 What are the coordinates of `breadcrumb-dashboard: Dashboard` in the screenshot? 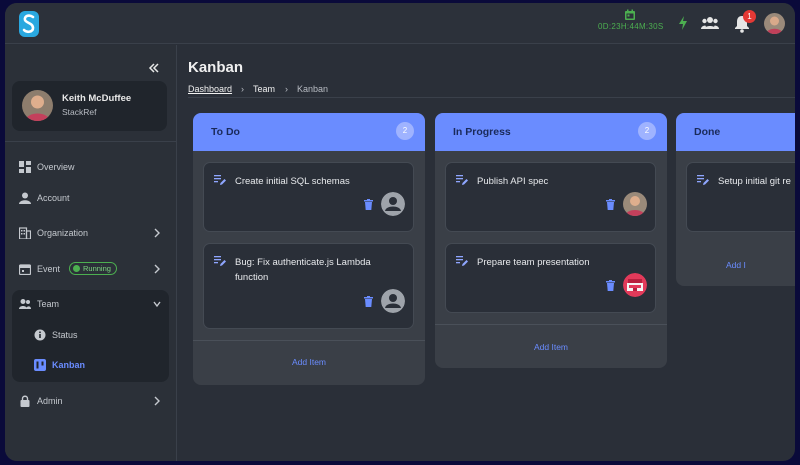 It's located at (210, 89).